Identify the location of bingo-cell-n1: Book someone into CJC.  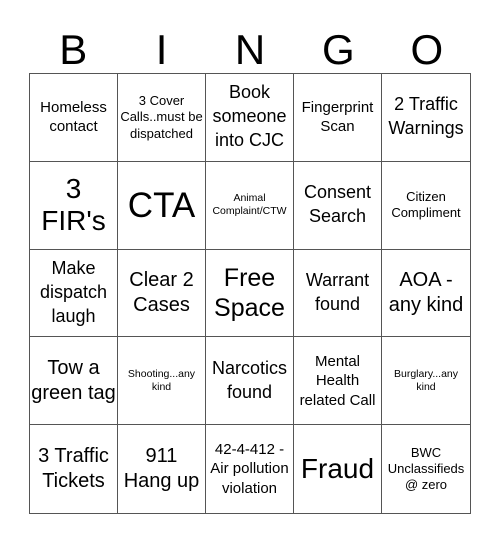
(250, 118).